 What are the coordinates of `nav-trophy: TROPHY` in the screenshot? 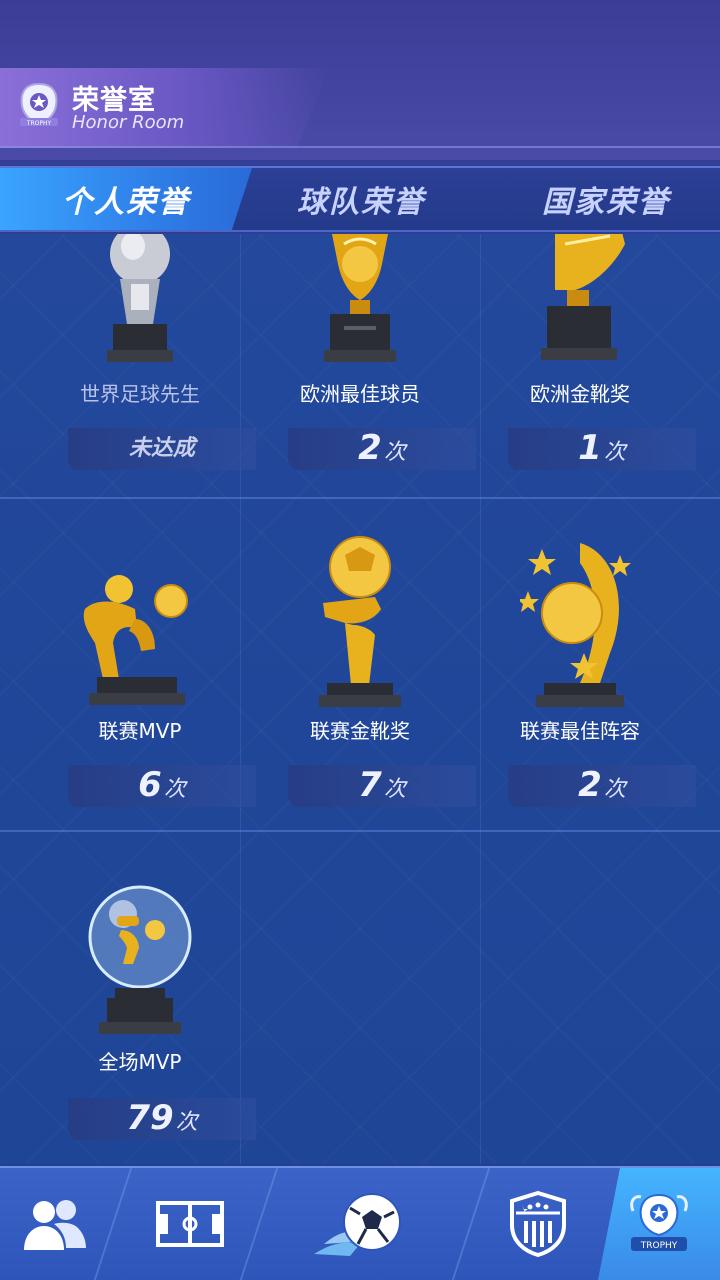 It's located at (659, 1224).